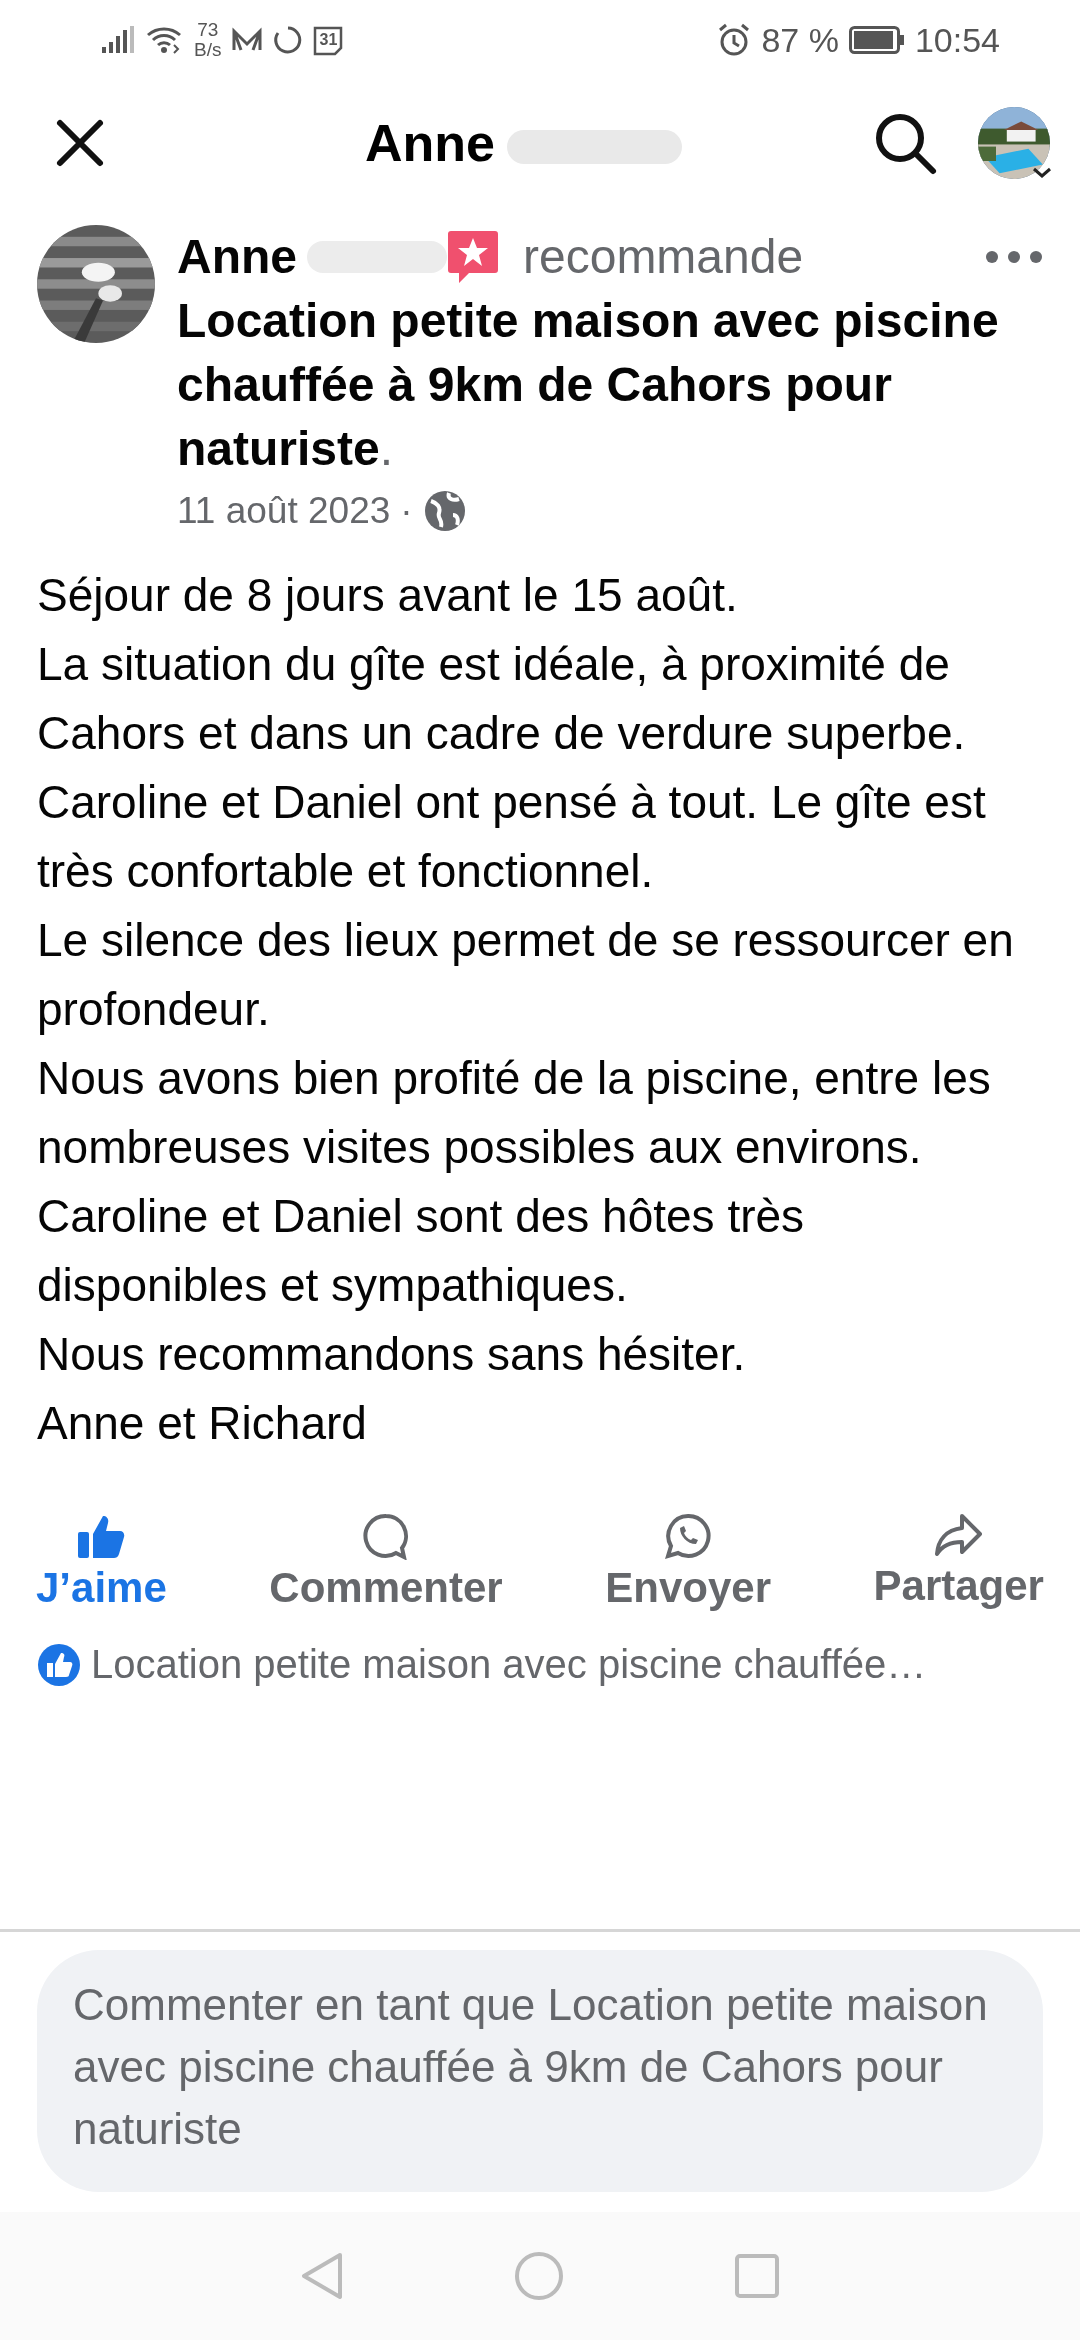 The width and height of the screenshot is (1080, 2340). Describe the element at coordinates (118, 40) in the screenshot. I see `signal-icon` at that location.